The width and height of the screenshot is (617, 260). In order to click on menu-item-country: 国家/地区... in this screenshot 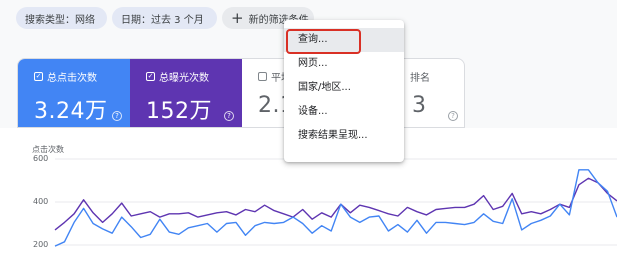, I will do `click(344, 88)`.